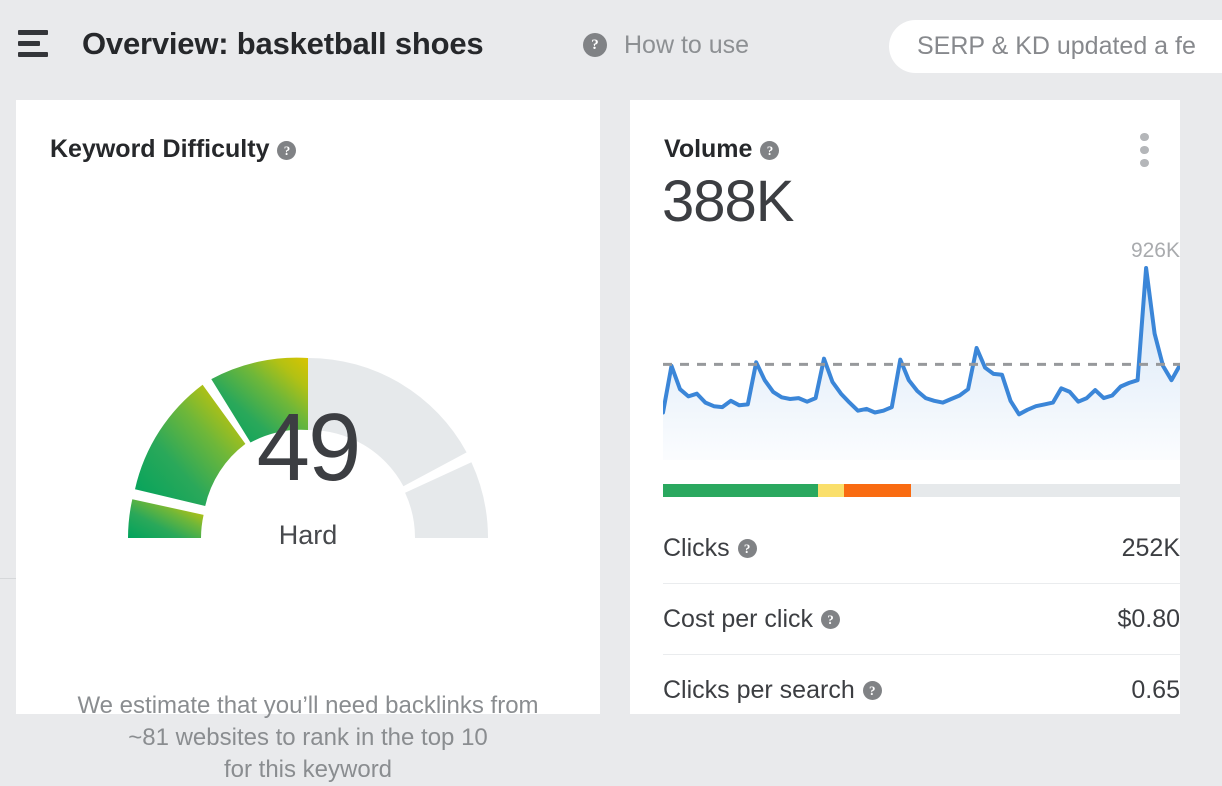  I want to click on keyword-difficulty-title-text: Keyword Difficulty, so click(160, 149).